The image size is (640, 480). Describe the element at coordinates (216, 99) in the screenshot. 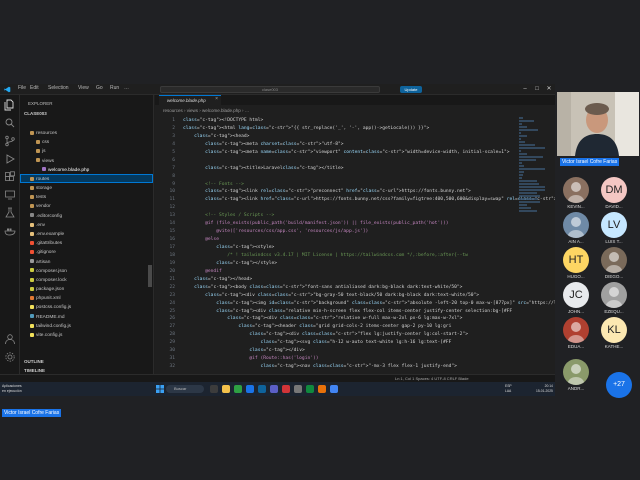

I see `close-icon: ×` at that location.